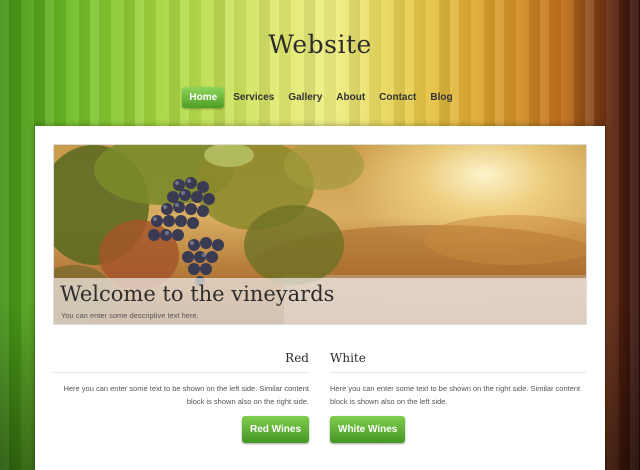 The image size is (640, 470). I want to click on nav-item-about: About, so click(350, 97).